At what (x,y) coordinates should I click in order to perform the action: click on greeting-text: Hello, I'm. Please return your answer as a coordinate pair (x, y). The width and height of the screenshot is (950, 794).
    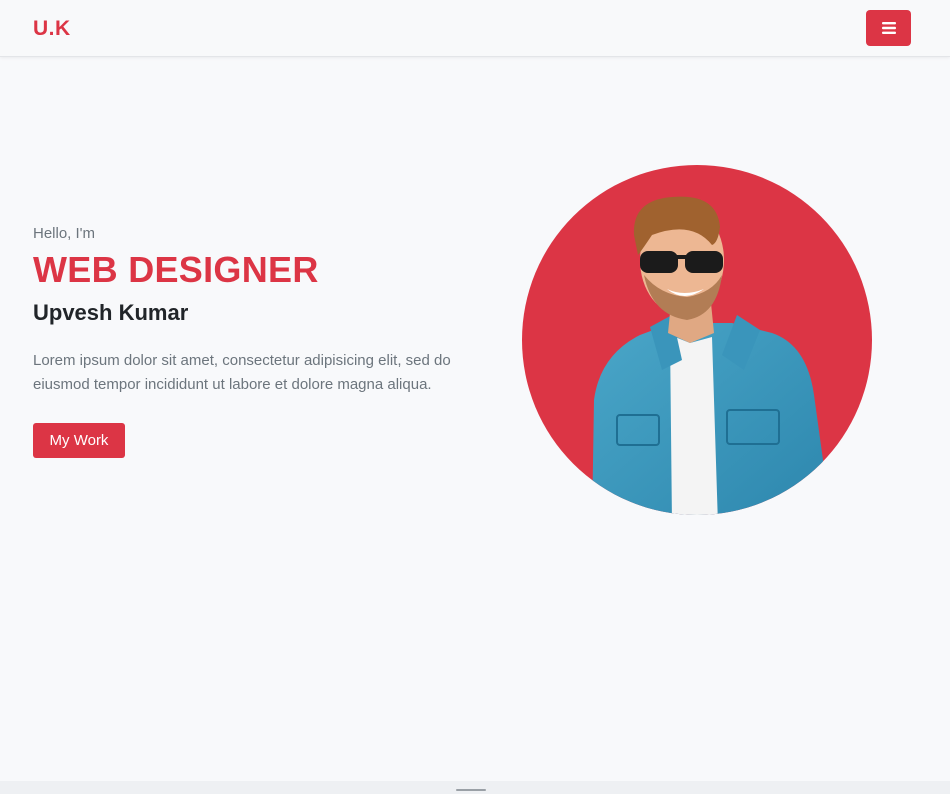
    Looking at the image, I should click on (64, 233).